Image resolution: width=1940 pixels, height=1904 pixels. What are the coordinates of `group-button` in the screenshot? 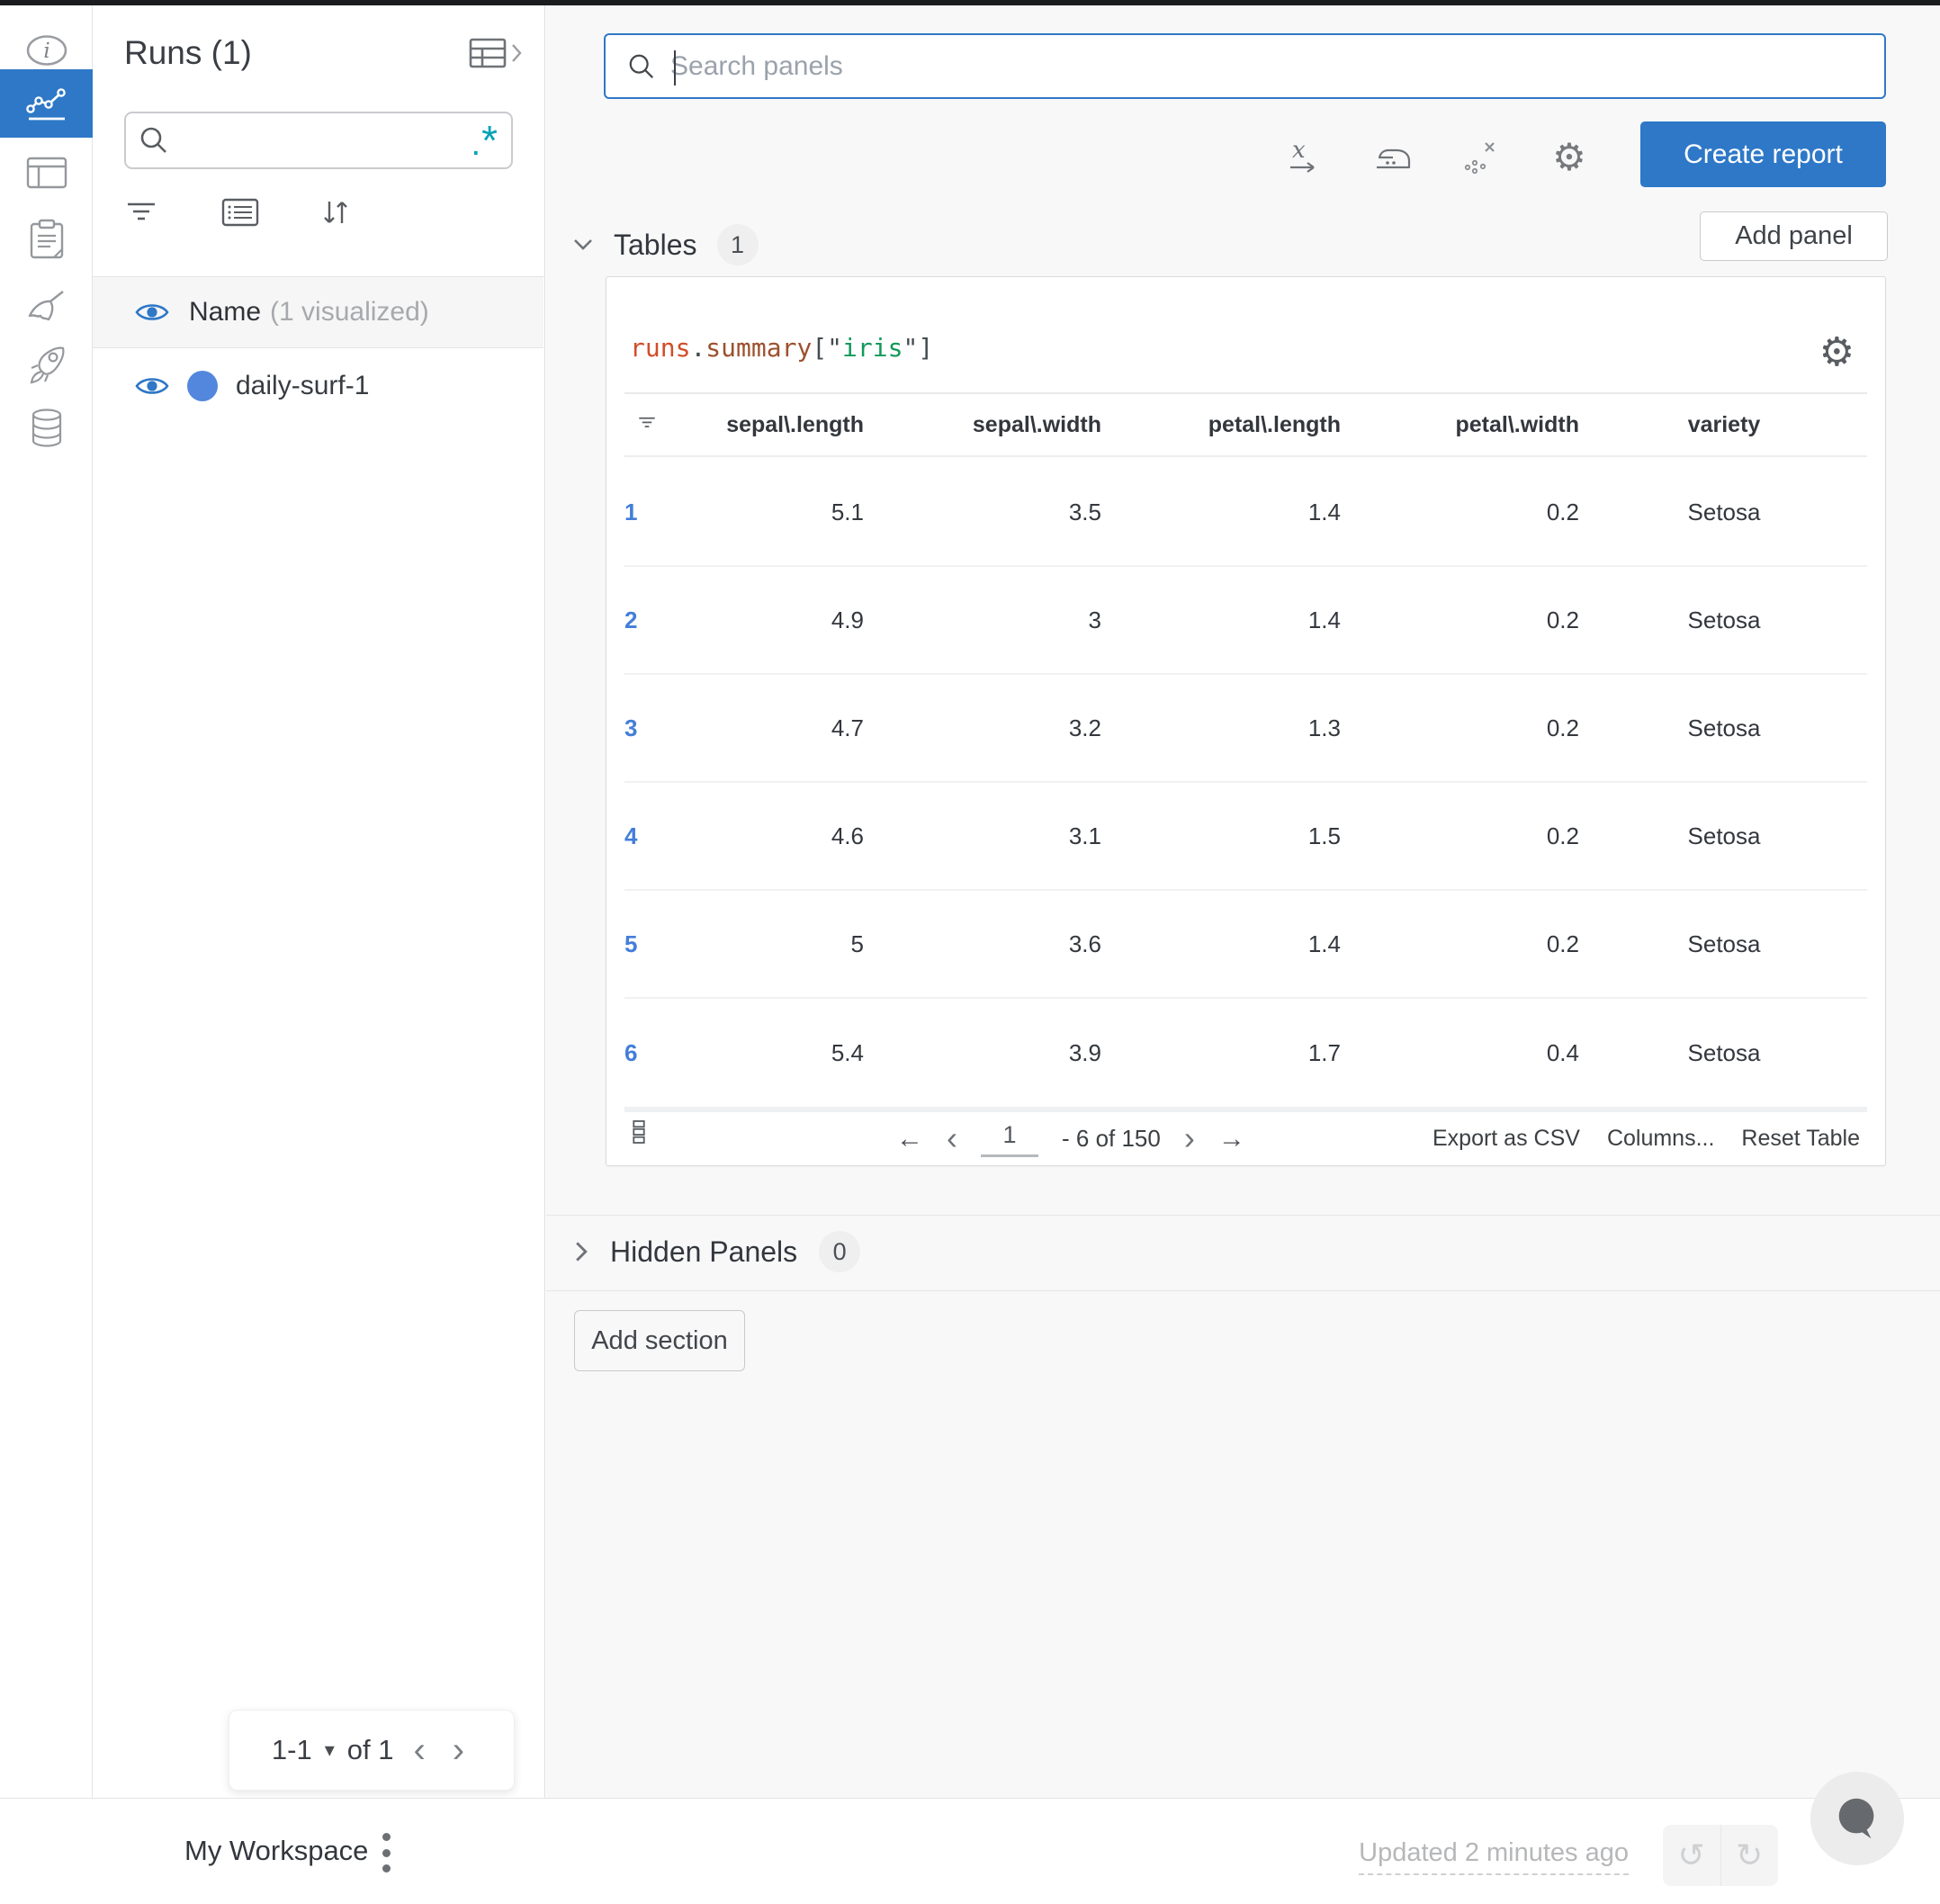 It's located at (270, 213).